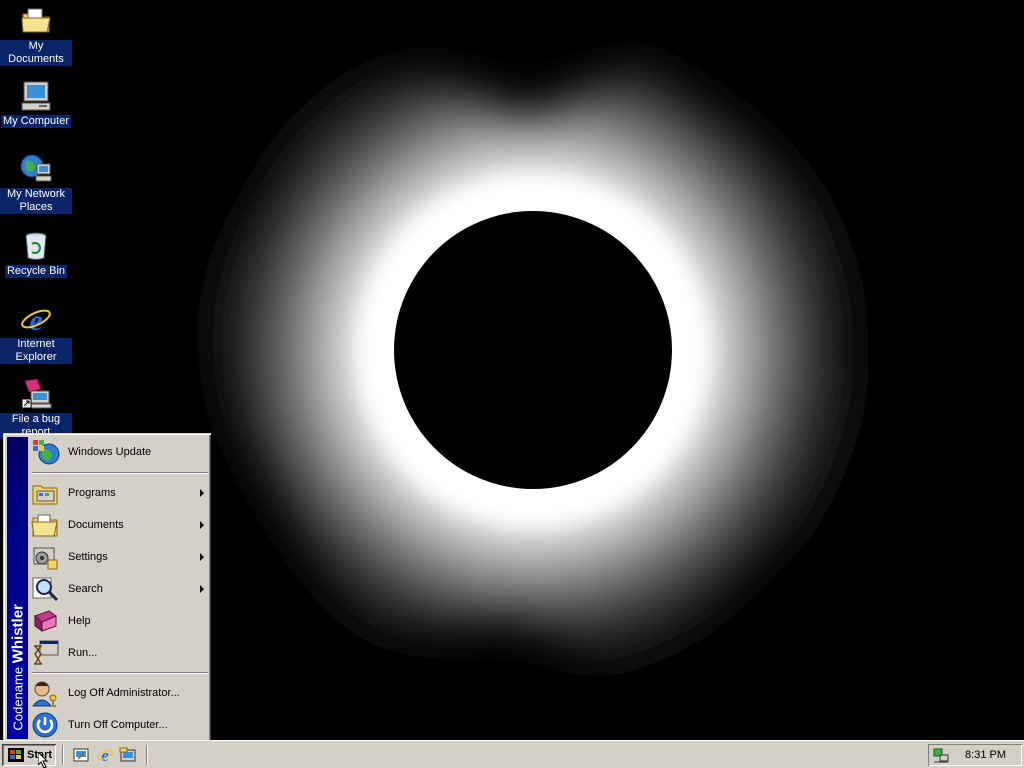  Describe the element at coordinates (46, 452) in the screenshot. I see `windows-update-icon` at that location.